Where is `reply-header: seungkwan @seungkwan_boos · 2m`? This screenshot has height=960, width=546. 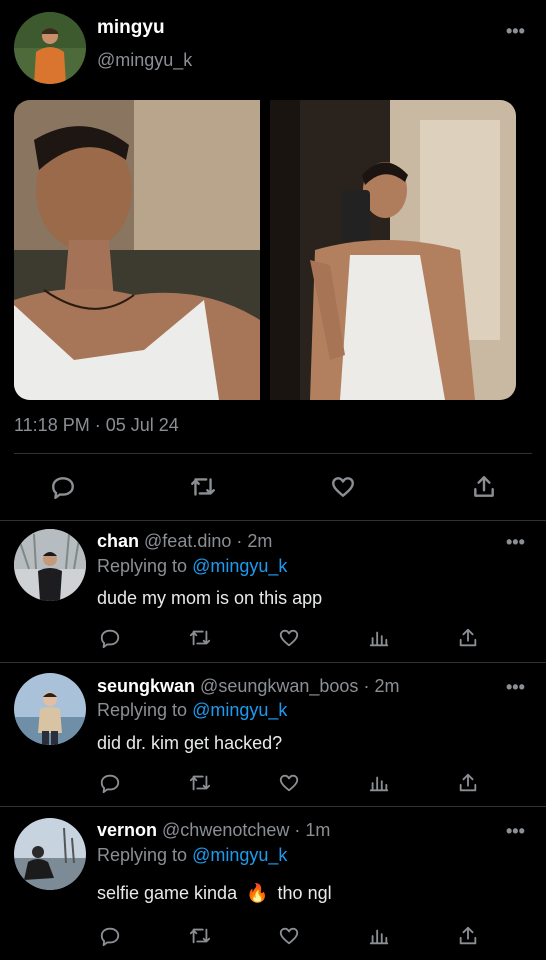 reply-header: seungkwan @seungkwan_boos · 2m is located at coordinates (248, 686).